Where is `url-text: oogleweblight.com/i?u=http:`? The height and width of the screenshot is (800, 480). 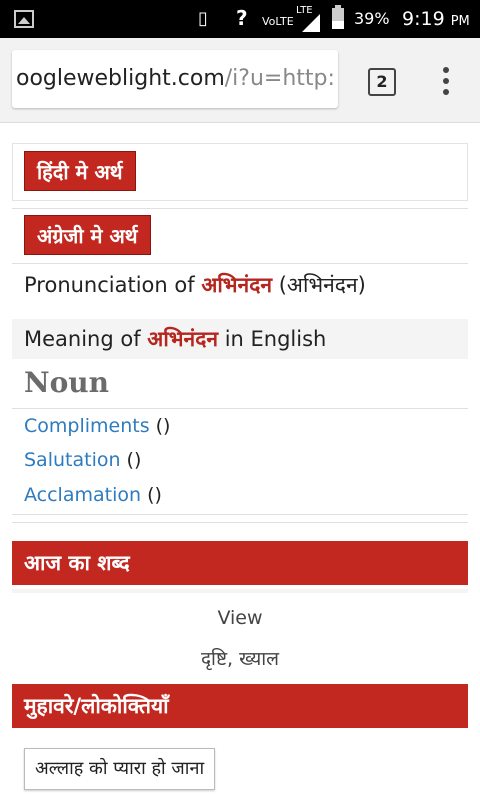
url-text: oogleweblight.com/i?u=http: is located at coordinates (175, 78).